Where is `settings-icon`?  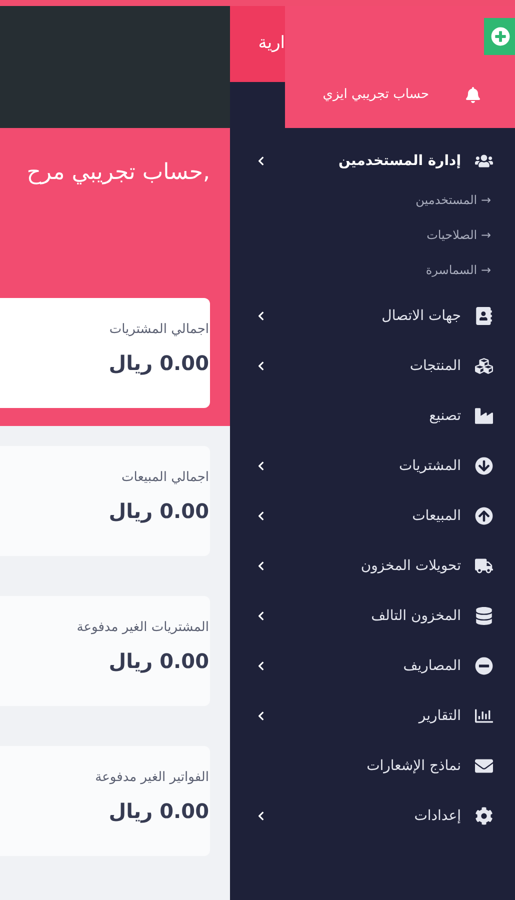 settings-icon is located at coordinates (484, 816).